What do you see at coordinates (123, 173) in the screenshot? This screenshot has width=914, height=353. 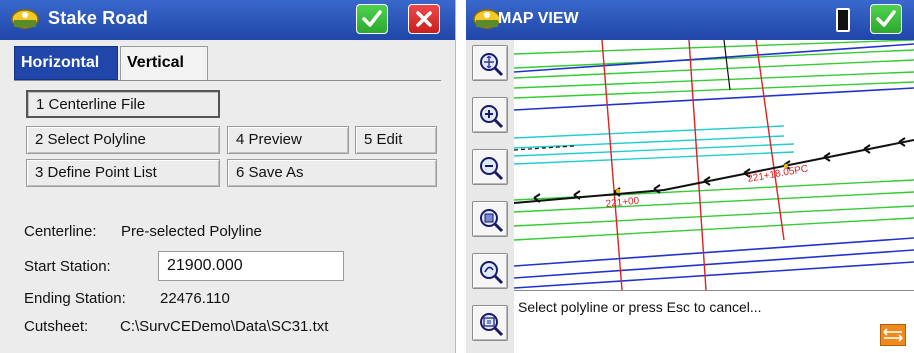 I see `define-point-list-button: 3 Define Point List` at bounding box center [123, 173].